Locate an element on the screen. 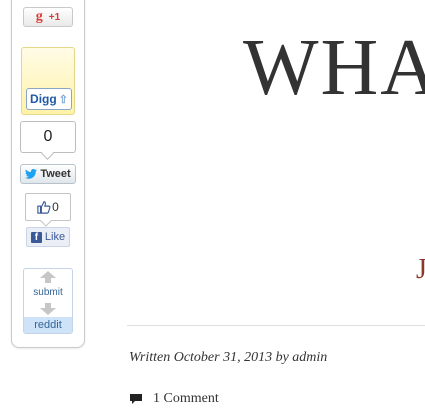 The image size is (425, 420). google-plus-one-label: +1 is located at coordinates (54, 17).